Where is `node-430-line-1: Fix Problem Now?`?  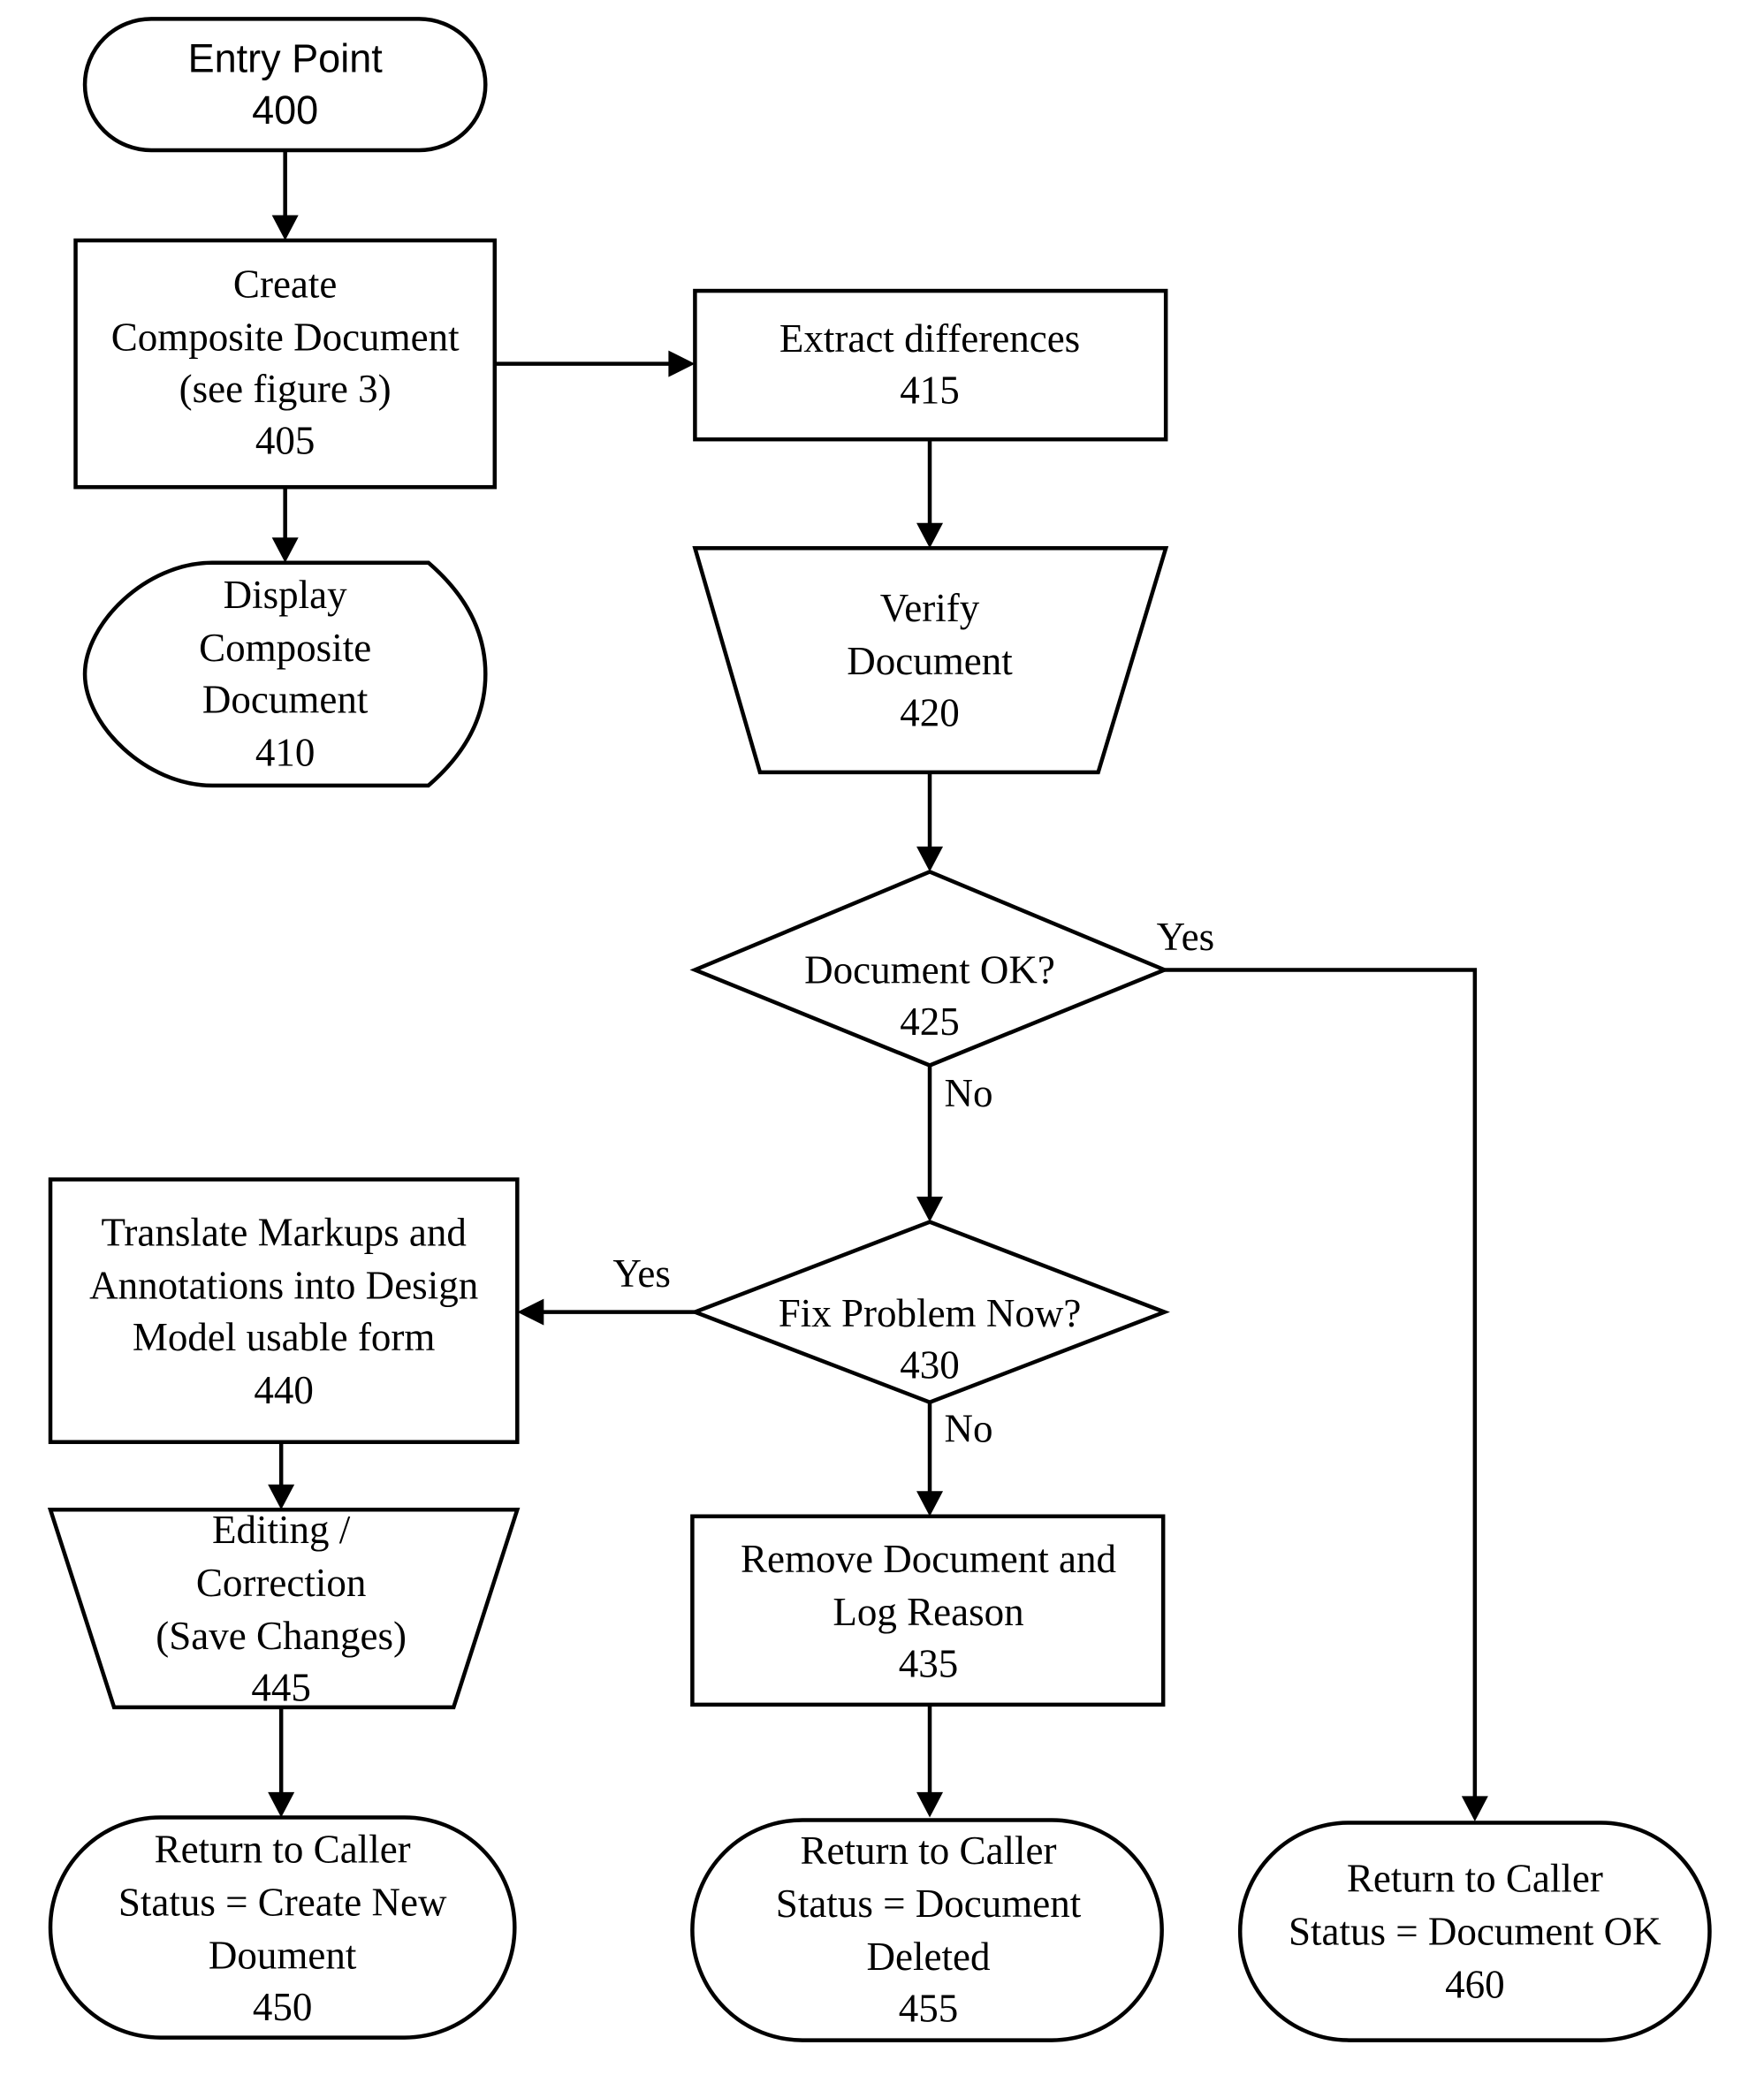 node-430-line-1: Fix Problem Now? is located at coordinates (931, 1313).